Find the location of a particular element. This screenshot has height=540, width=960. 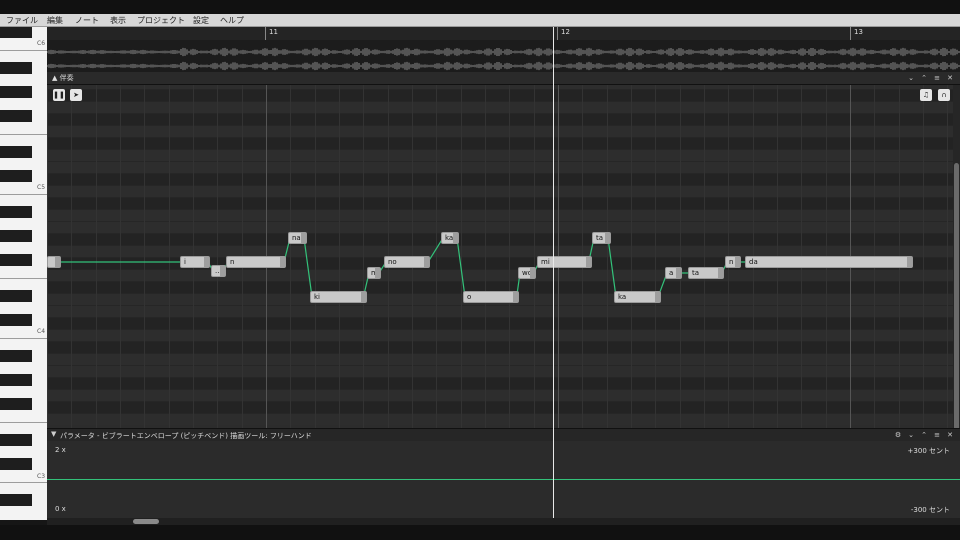

bar-marker is located at coordinates (557, 33).